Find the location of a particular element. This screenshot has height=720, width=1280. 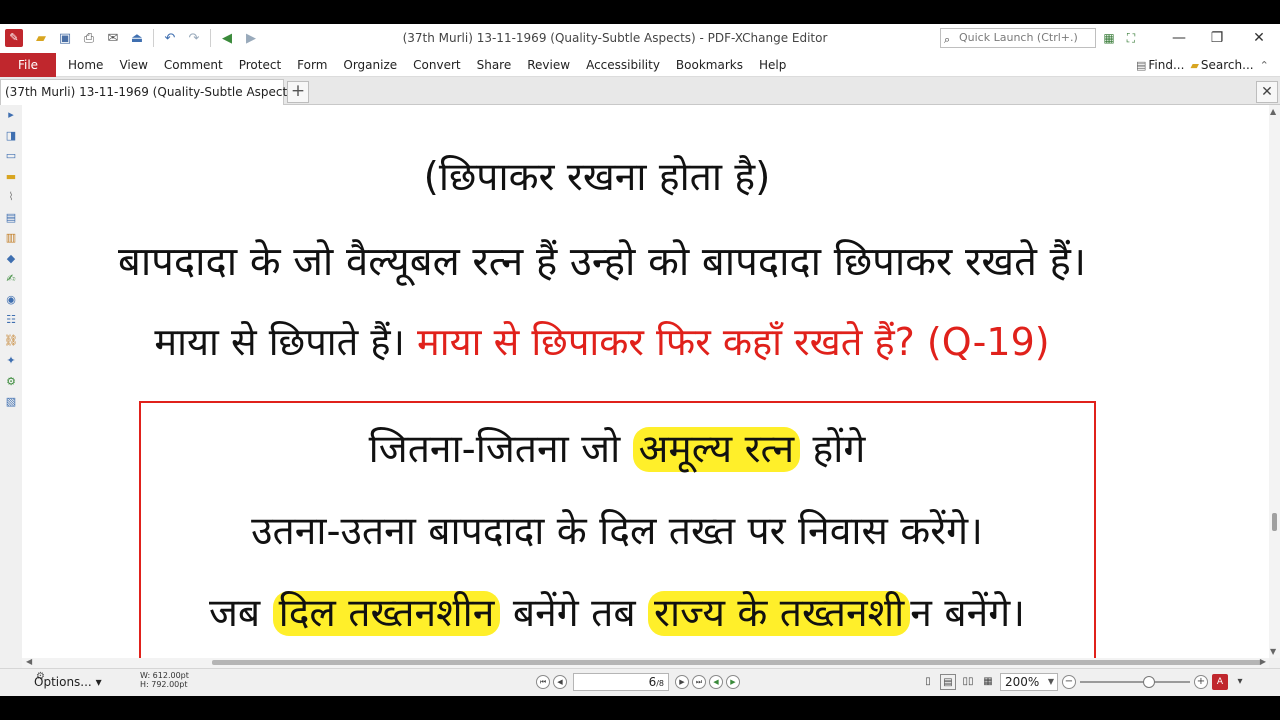

zoom-slider-knob is located at coordinates (1149, 682).